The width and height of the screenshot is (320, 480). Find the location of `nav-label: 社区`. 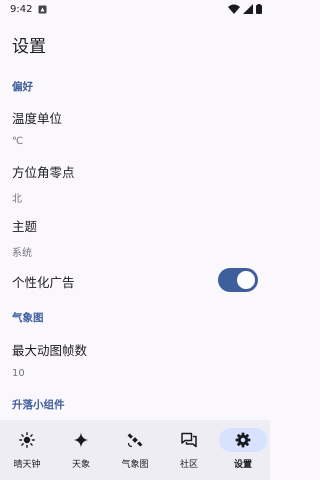

nav-label: 社区 is located at coordinates (188, 465).